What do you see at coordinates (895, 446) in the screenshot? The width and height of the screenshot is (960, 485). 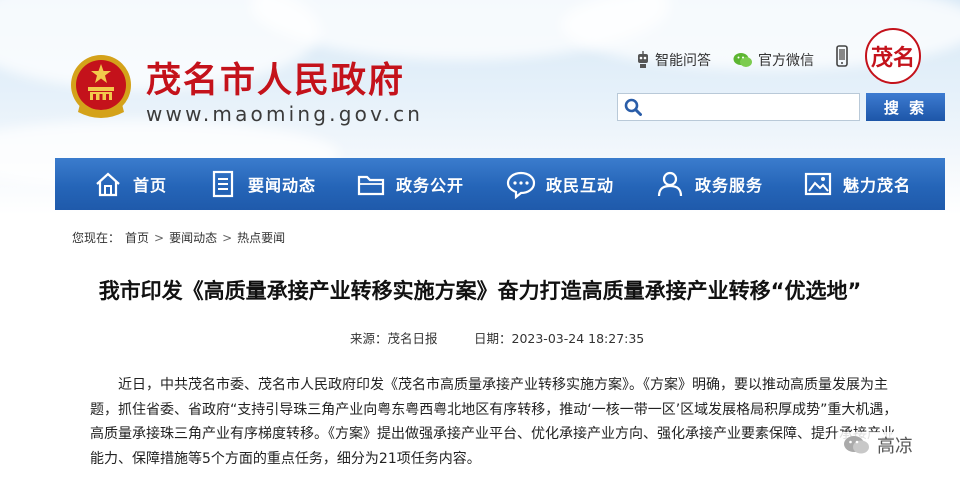 I see `watermark-text: 高凉` at bounding box center [895, 446].